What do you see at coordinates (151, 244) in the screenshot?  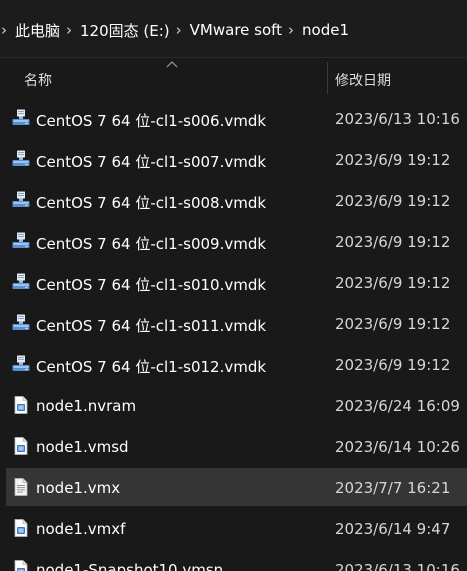 I see `file-name: CentOS 7 64 位-cl1-s009.vmdk` at bounding box center [151, 244].